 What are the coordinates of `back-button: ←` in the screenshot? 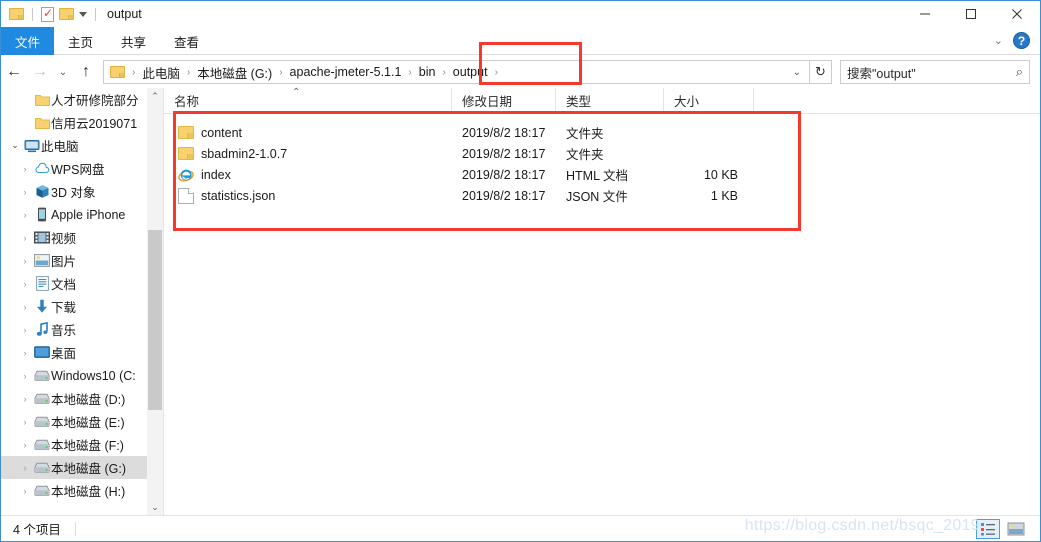 It's located at (14, 72).